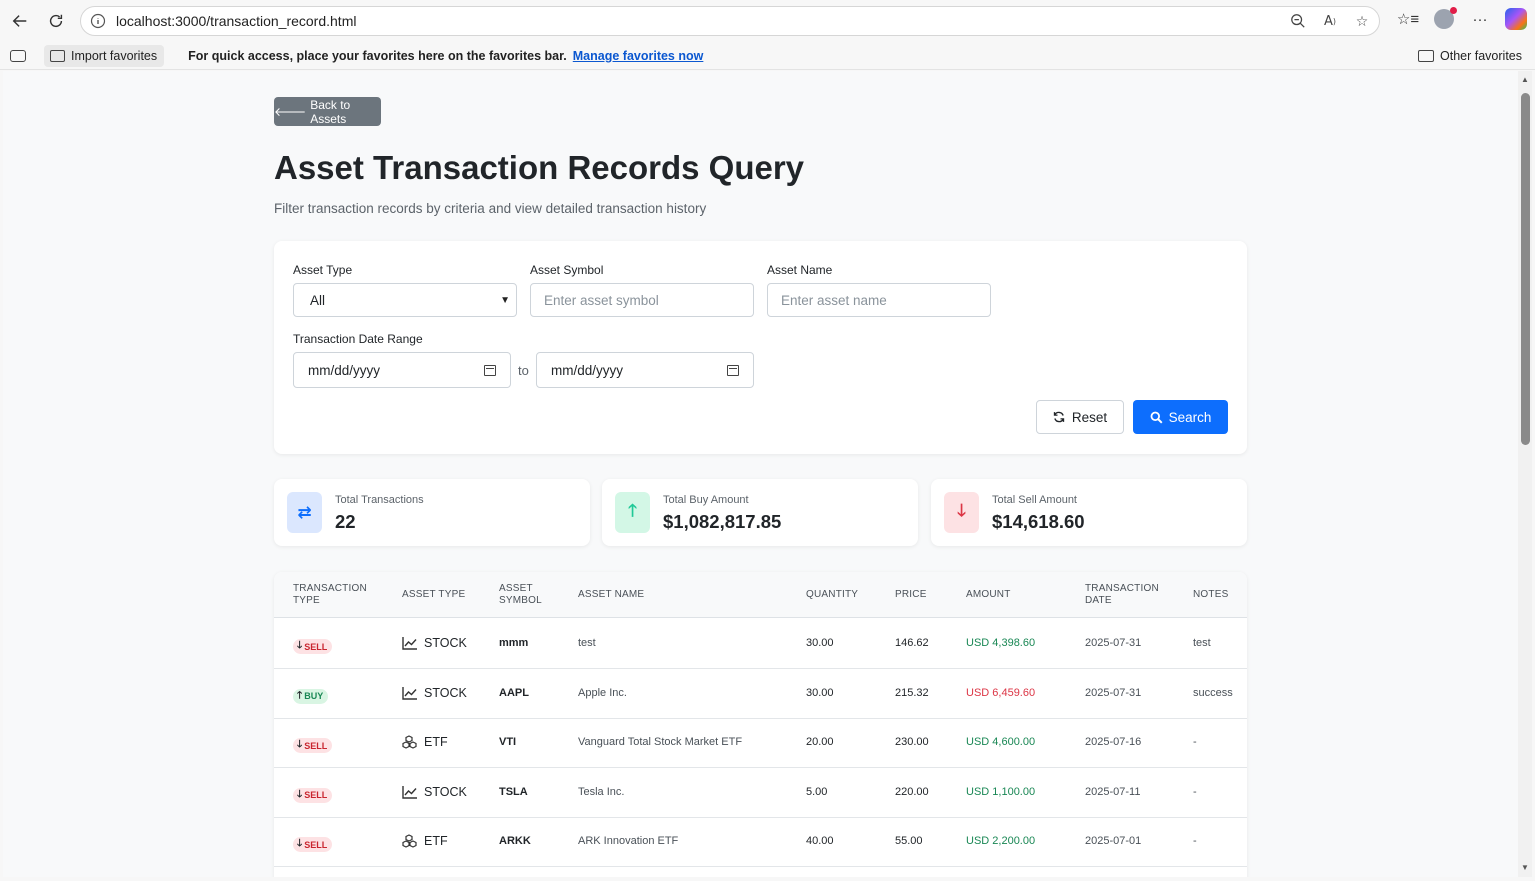 This screenshot has width=1535, height=881. Describe the element at coordinates (1516, 19) in the screenshot. I see `copilot-icon` at that location.